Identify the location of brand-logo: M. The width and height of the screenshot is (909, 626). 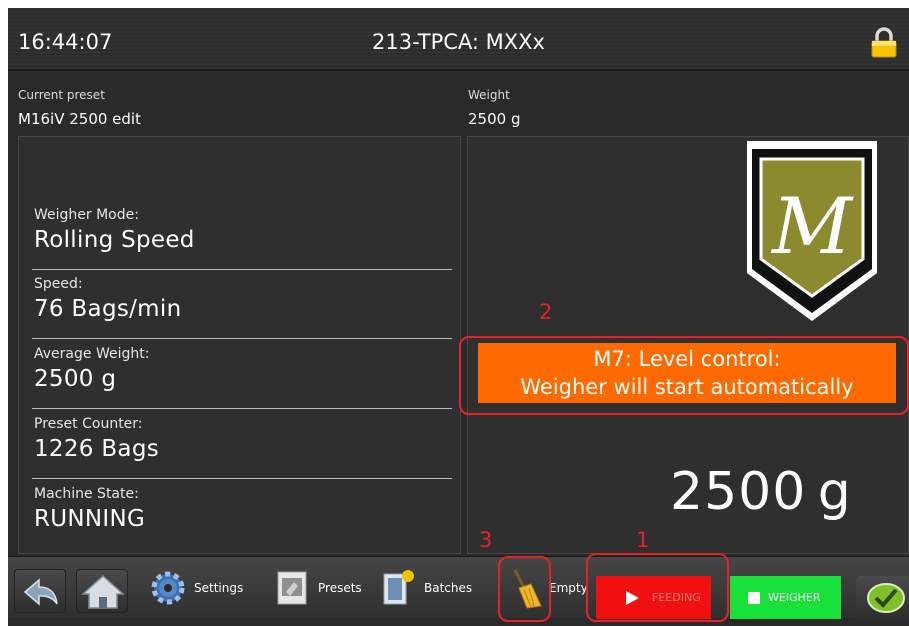
(812, 231).